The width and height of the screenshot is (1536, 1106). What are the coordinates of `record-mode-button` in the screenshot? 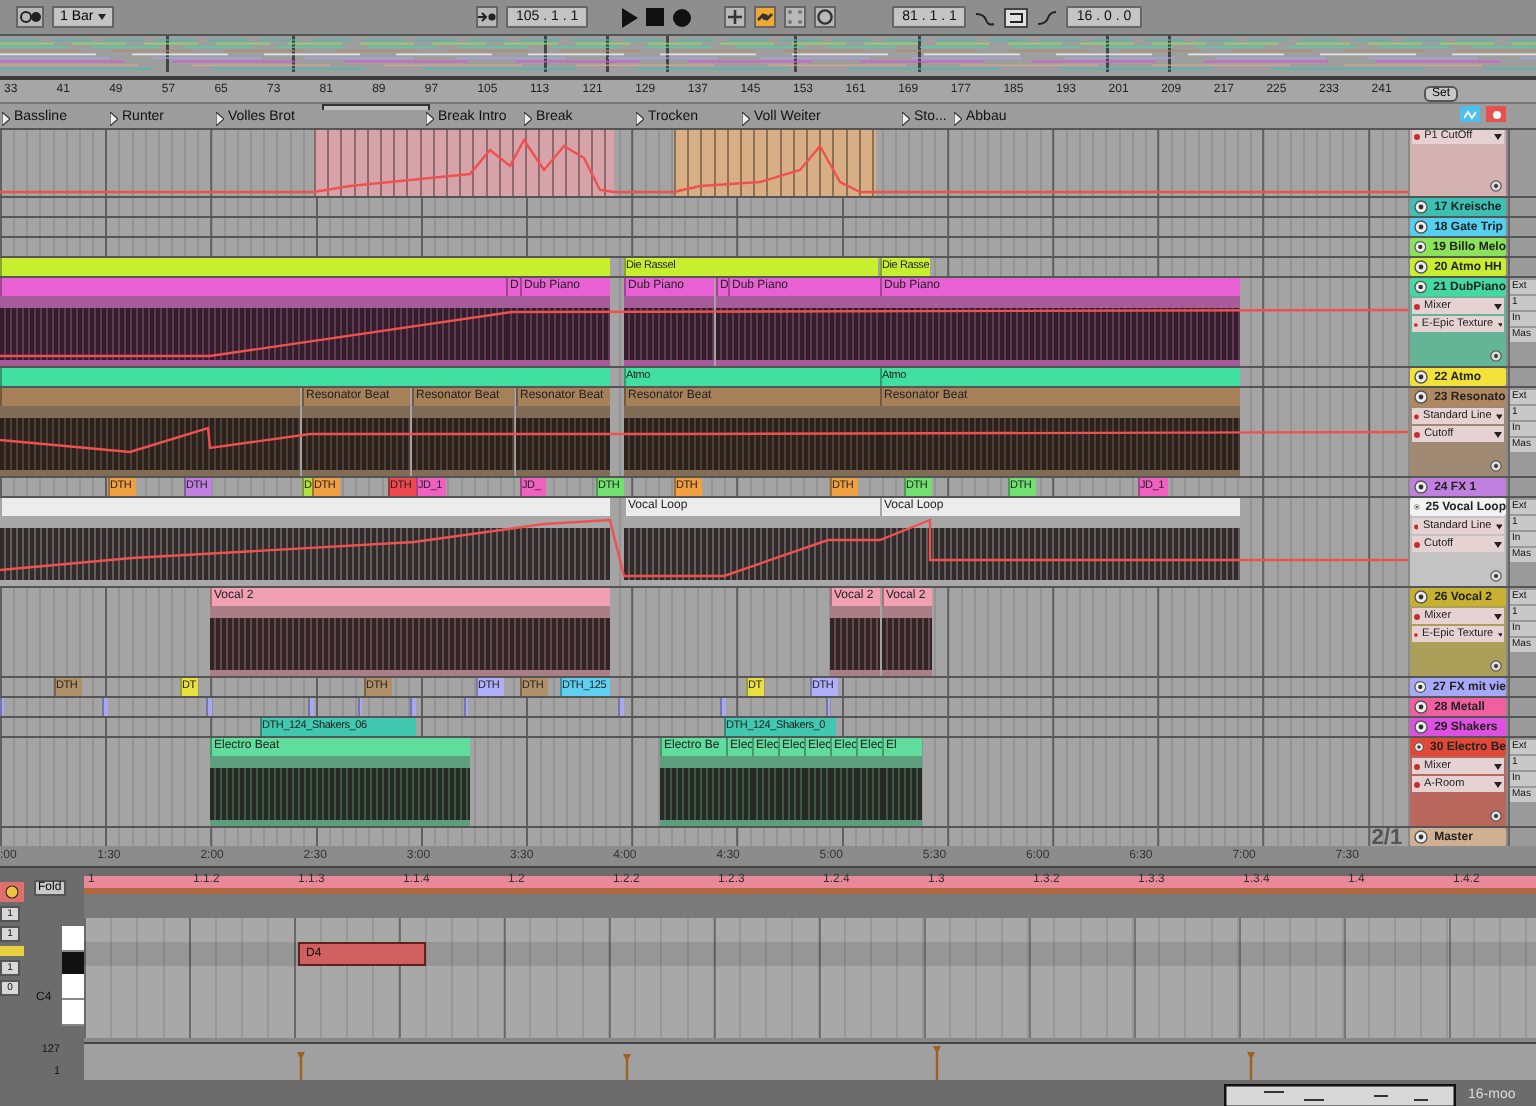 It's located at (30, 17).